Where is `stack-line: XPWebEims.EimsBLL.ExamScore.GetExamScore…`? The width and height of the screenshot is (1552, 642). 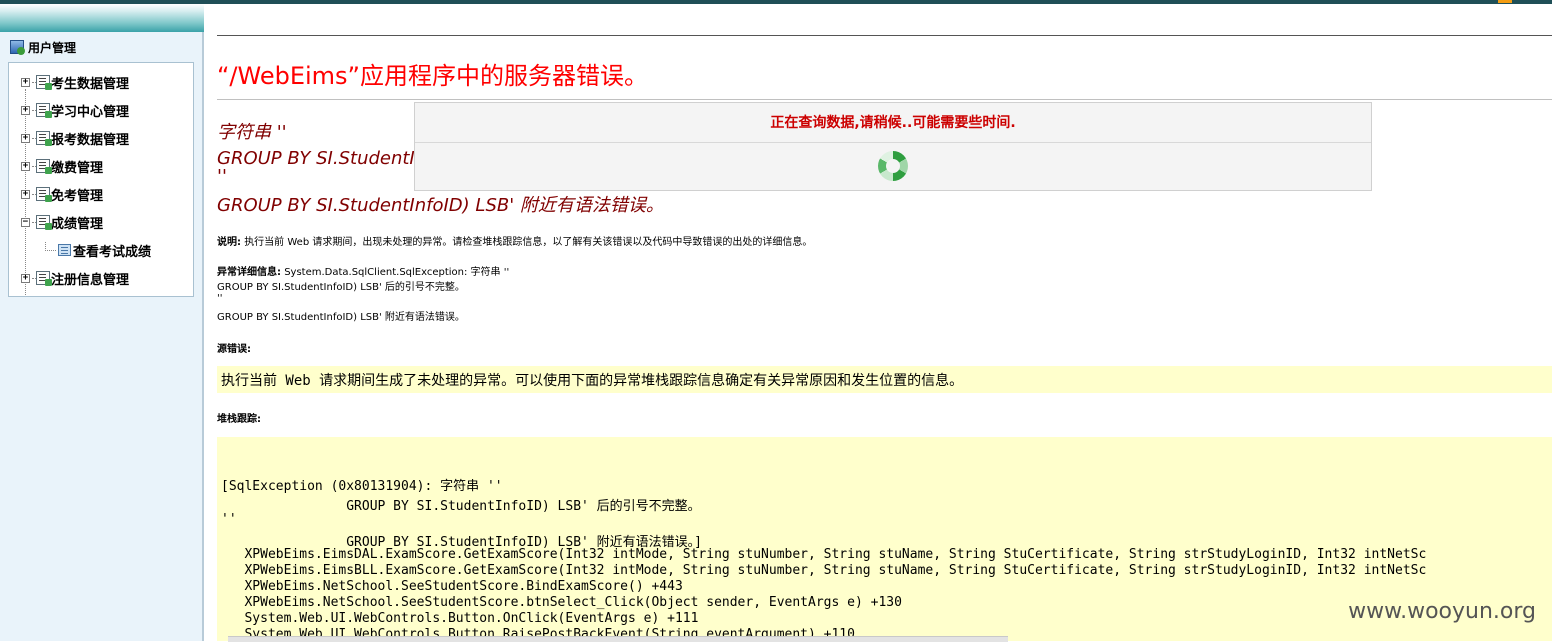
stack-line: XPWebEims.EimsBLL.ExamScore.GetExamScore… is located at coordinates (824, 570).